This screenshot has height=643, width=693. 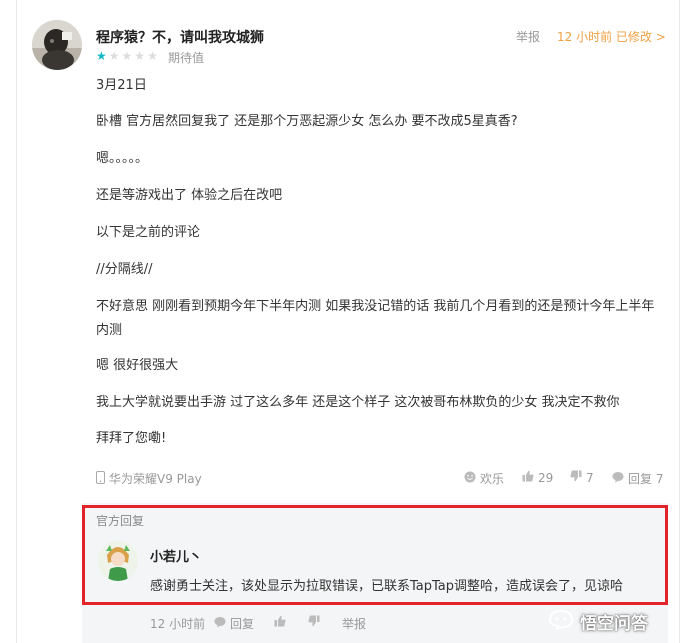 What do you see at coordinates (100, 478) in the screenshot?
I see `phone-icon` at bounding box center [100, 478].